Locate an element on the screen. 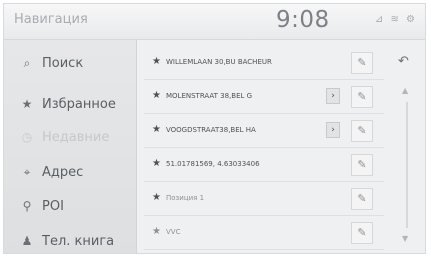 The height and width of the screenshot is (257, 431). contact-icon: ♟ is located at coordinates (27, 241).